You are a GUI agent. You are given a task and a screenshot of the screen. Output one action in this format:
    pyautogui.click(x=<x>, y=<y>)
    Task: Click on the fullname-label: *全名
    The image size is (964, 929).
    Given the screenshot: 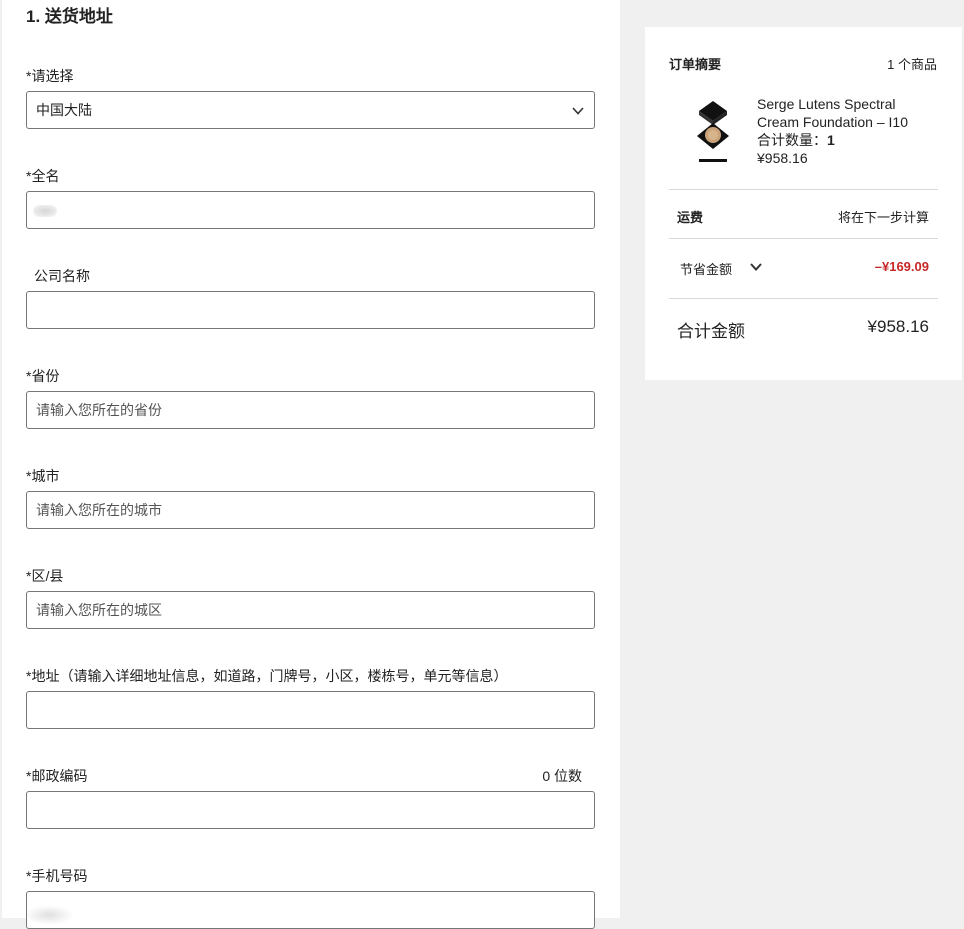 What is the action you would take?
    pyautogui.click(x=43, y=176)
    